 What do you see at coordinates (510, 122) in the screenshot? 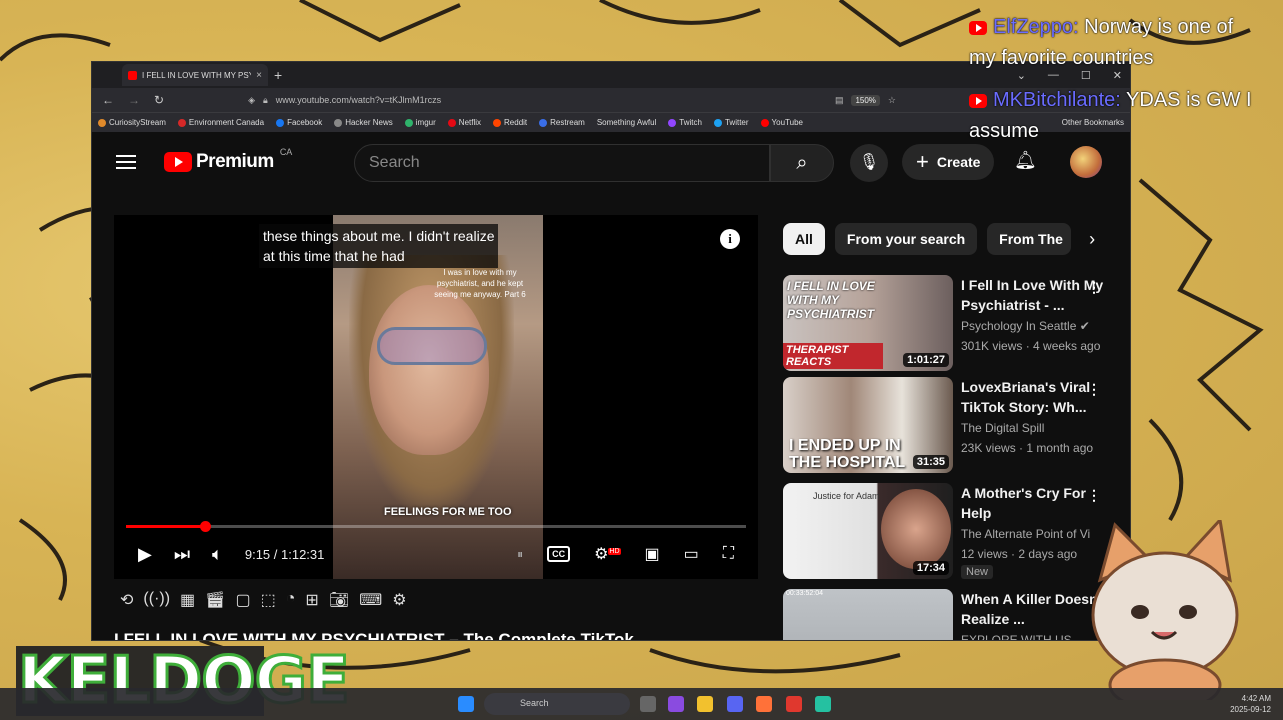
I see `bookmark-item: Reddit` at bounding box center [510, 122].